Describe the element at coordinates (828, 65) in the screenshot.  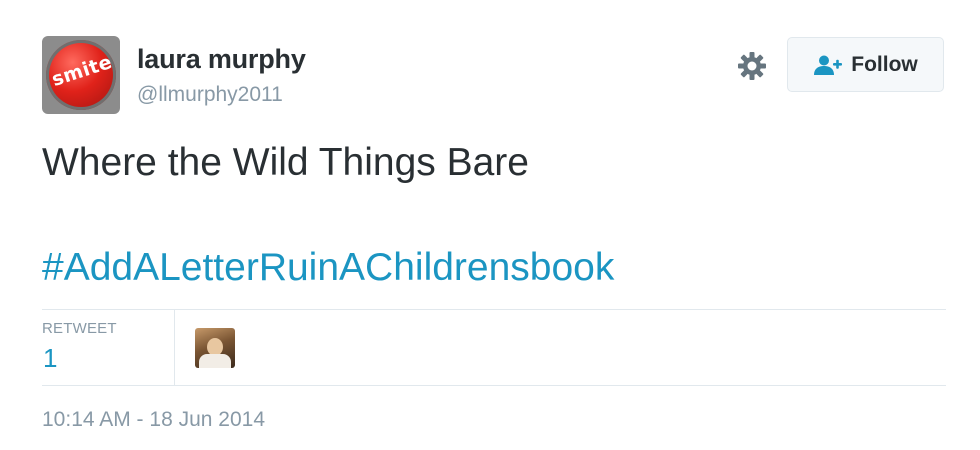
I see `add-user-icon` at that location.